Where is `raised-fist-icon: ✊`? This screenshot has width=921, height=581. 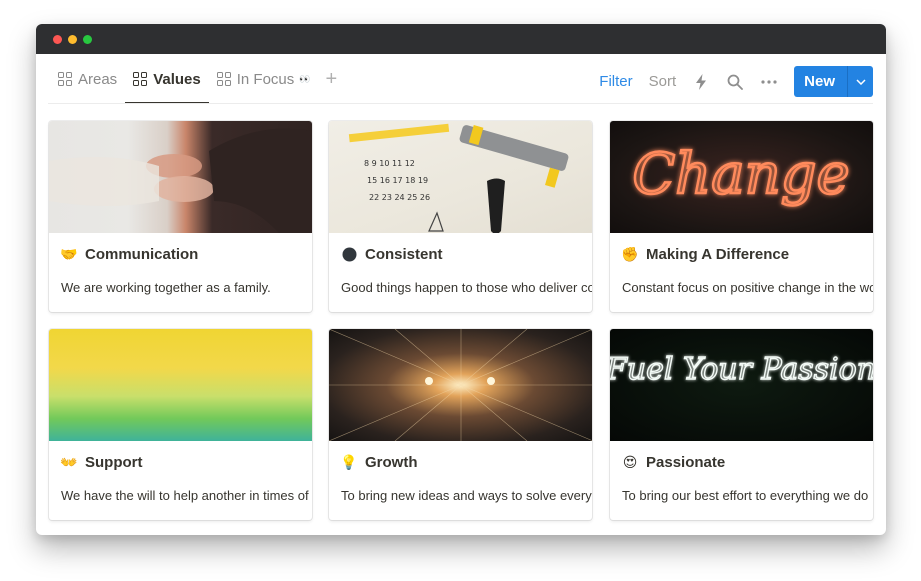
raised-fist-icon: ✊ is located at coordinates (630, 254).